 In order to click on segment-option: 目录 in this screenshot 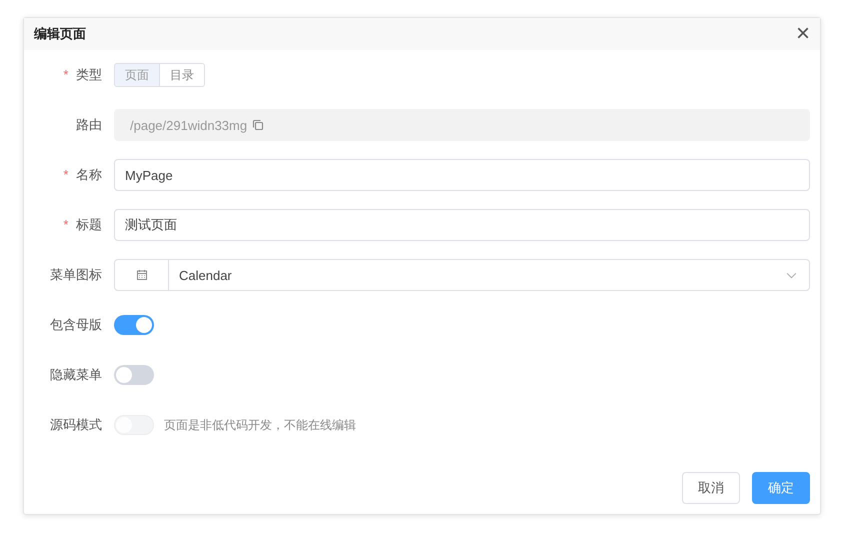, I will do `click(181, 75)`.